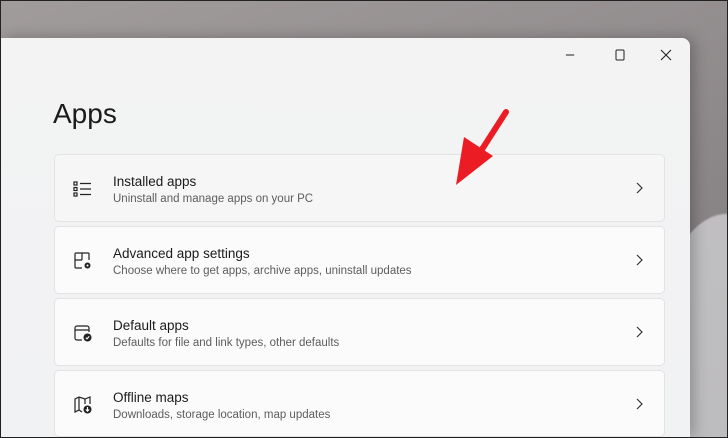  Describe the element at coordinates (482, 147) in the screenshot. I see `annotation-arrow` at that location.